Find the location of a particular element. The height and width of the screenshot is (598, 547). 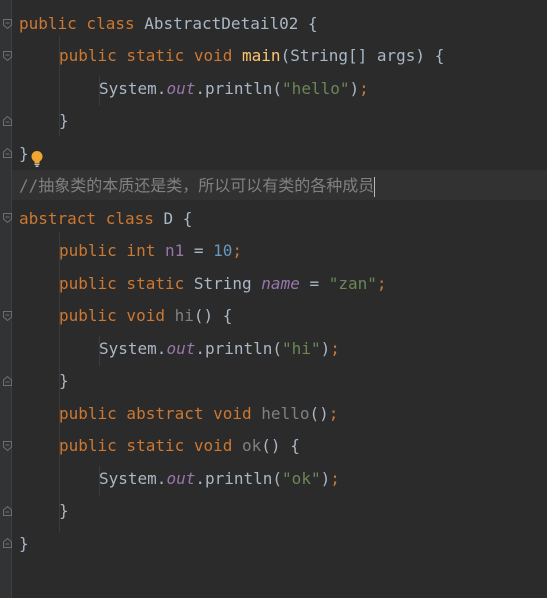

text-cursor is located at coordinates (375, 186).